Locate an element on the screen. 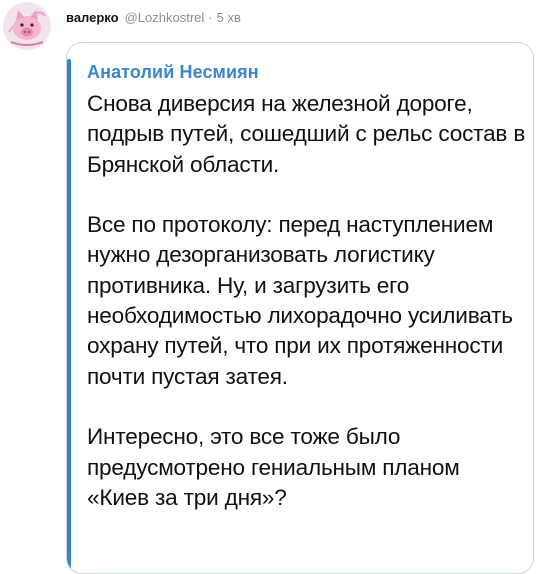 The height and width of the screenshot is (574, 553). author-name: валерко is located at coordinates (92, 17).